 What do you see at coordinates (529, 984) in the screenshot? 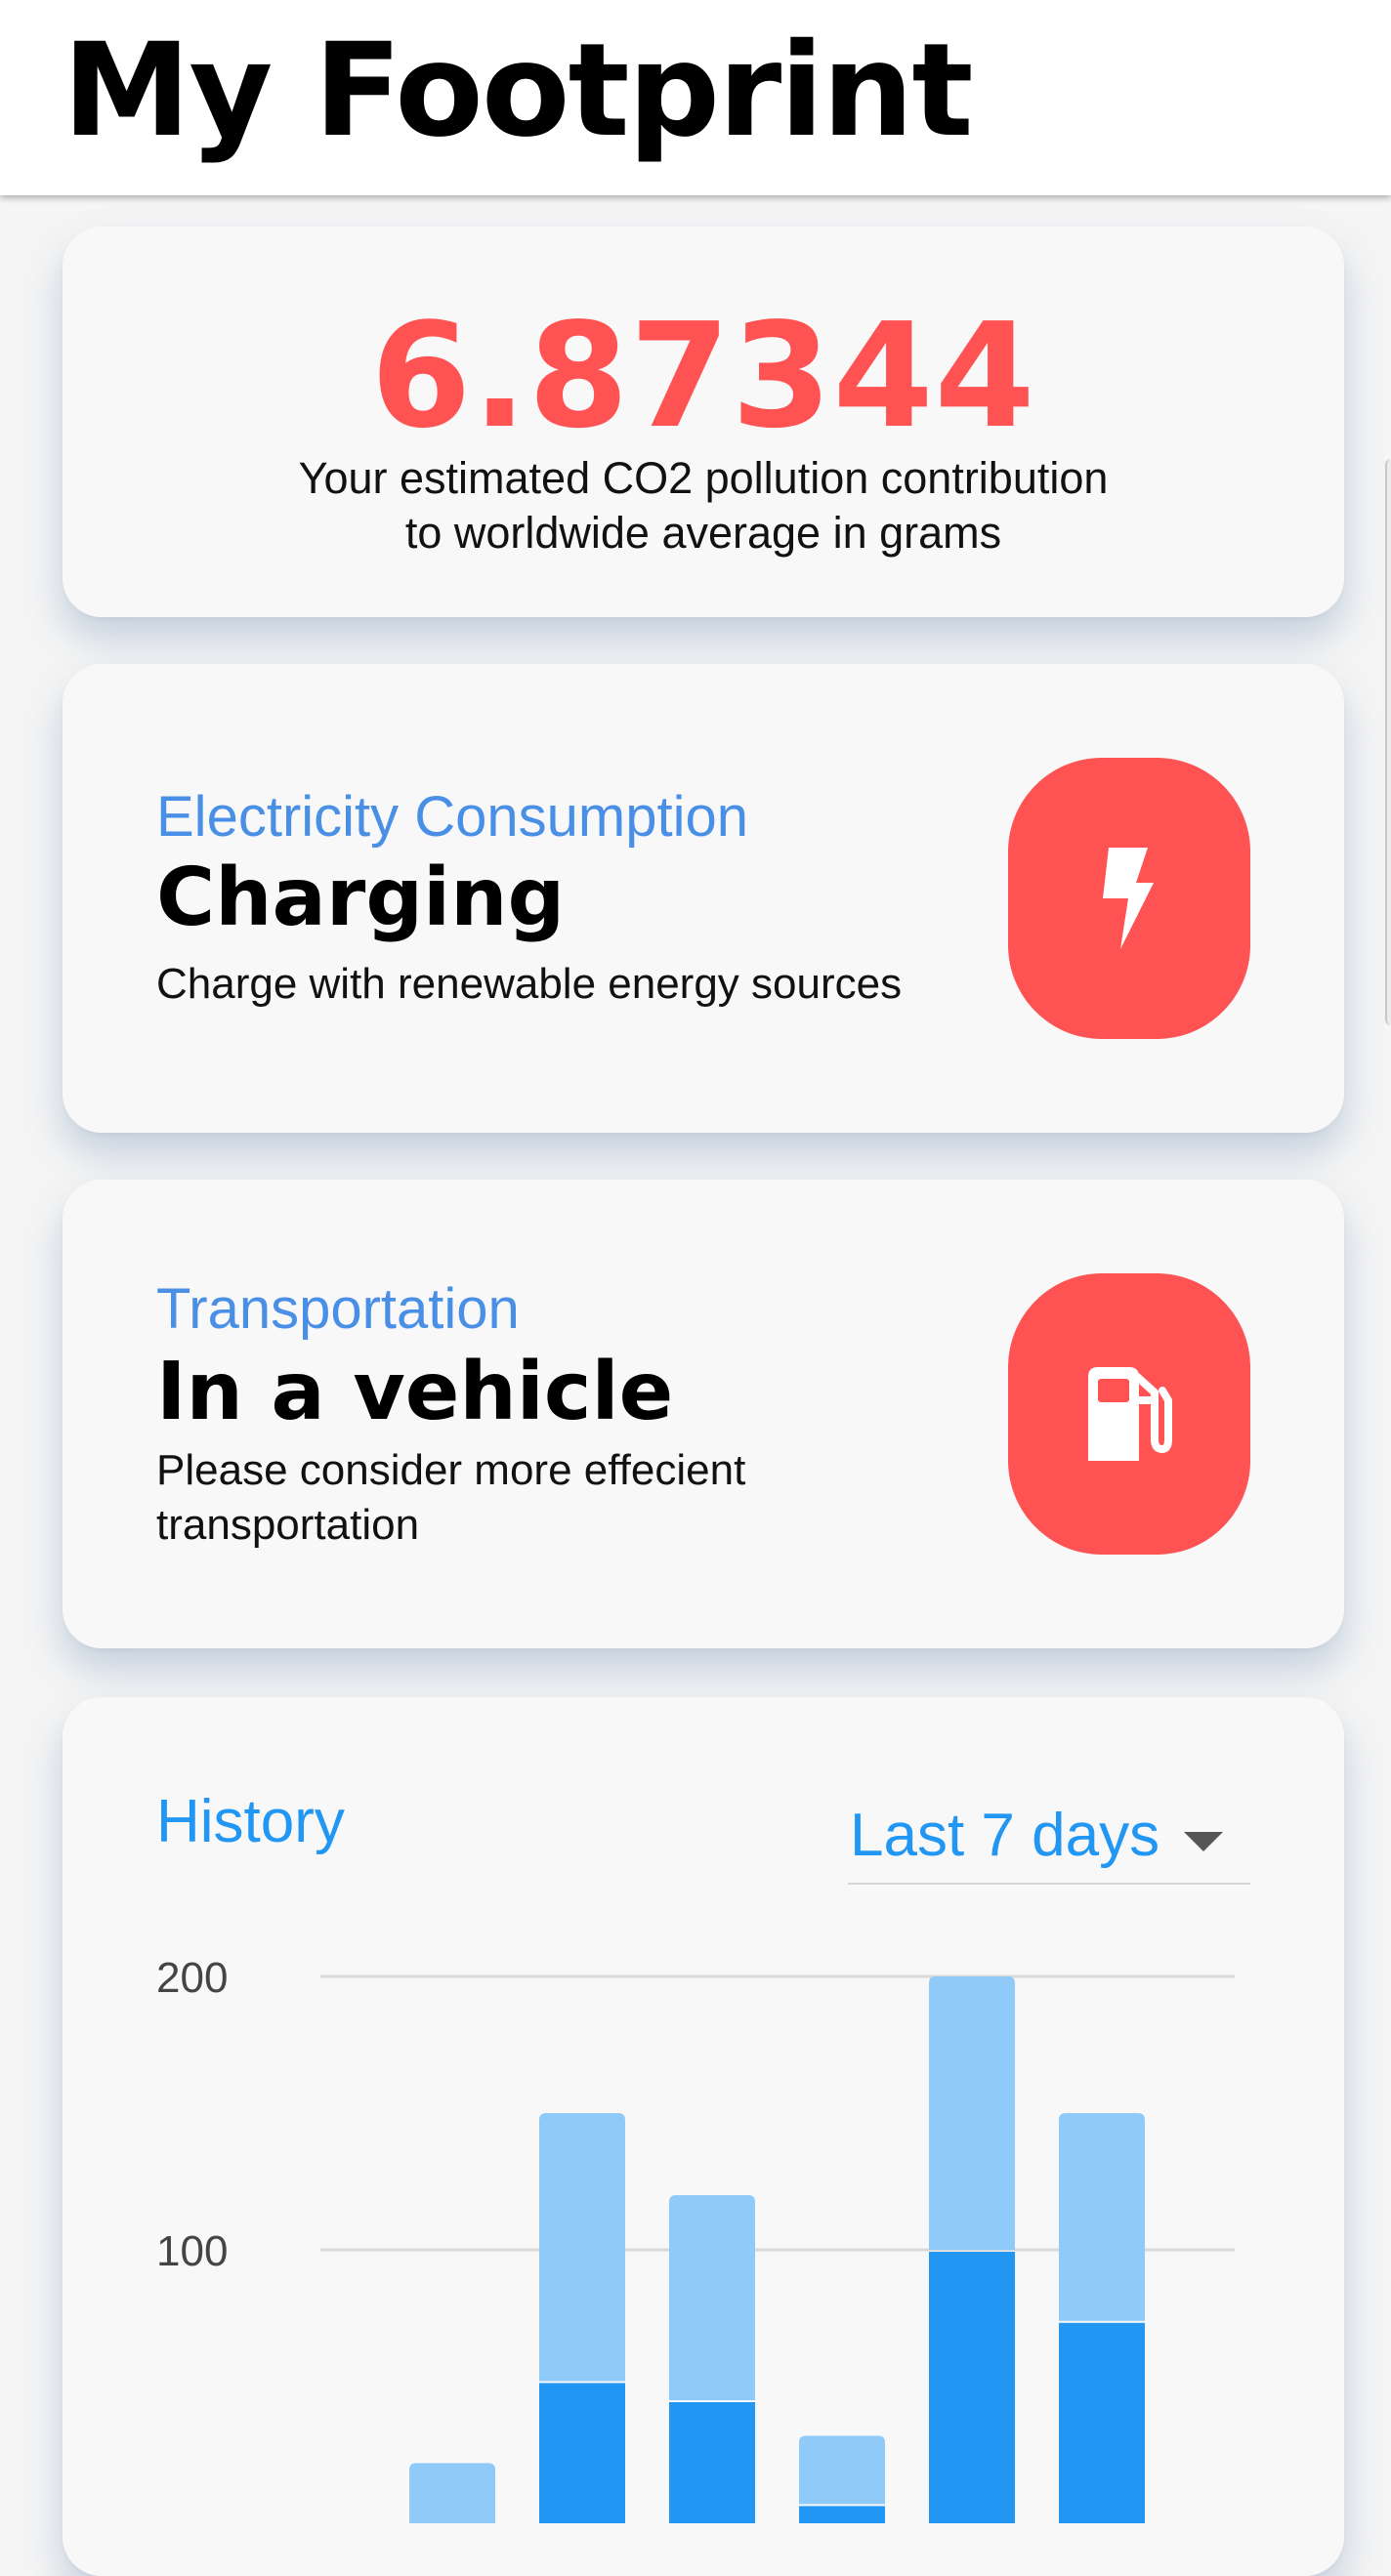
I see `electricity-description: Charge with renewable energy sources` at bounding box center [529, 984].